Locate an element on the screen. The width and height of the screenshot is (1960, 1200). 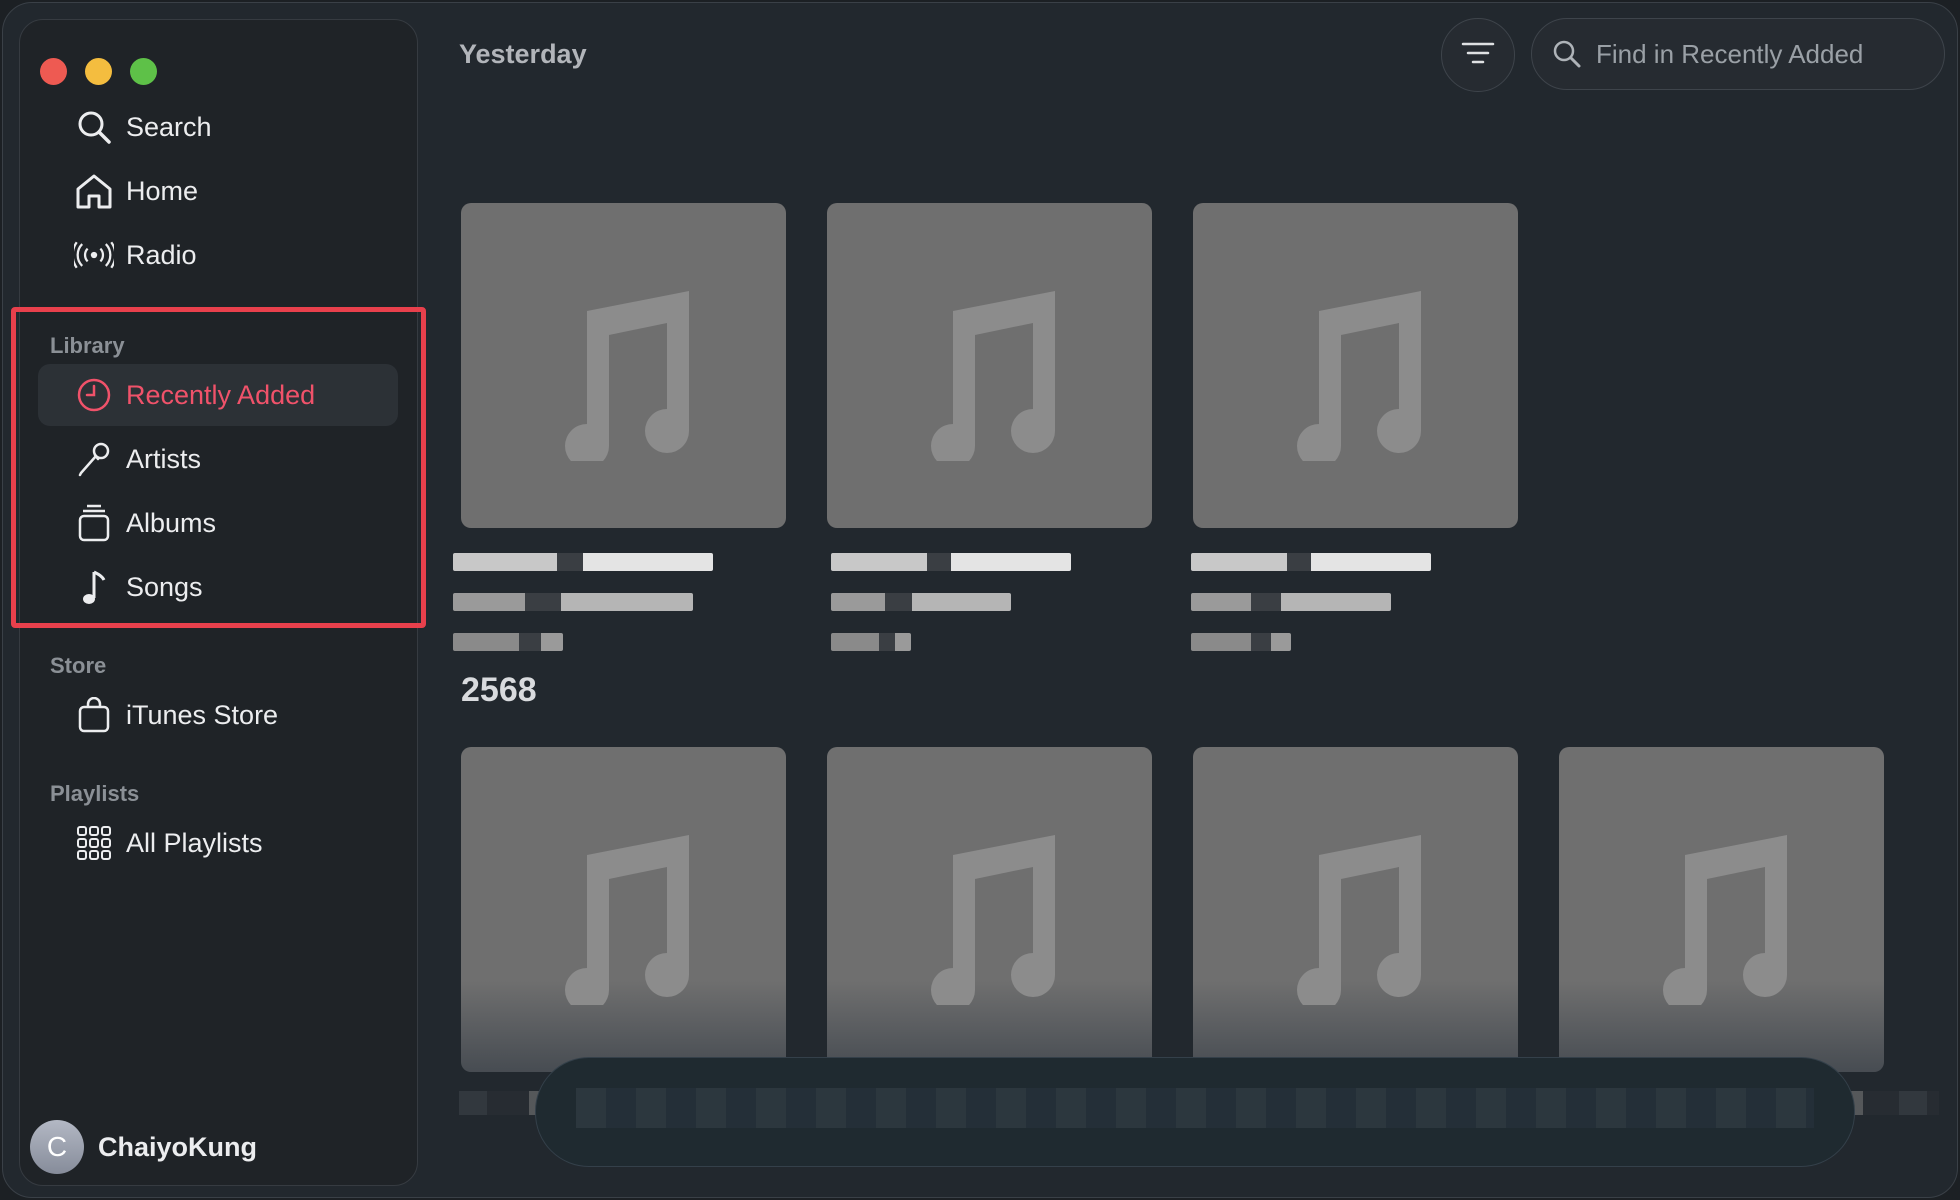
sidebar-item-label: Home is located at coordinates (162, 190).